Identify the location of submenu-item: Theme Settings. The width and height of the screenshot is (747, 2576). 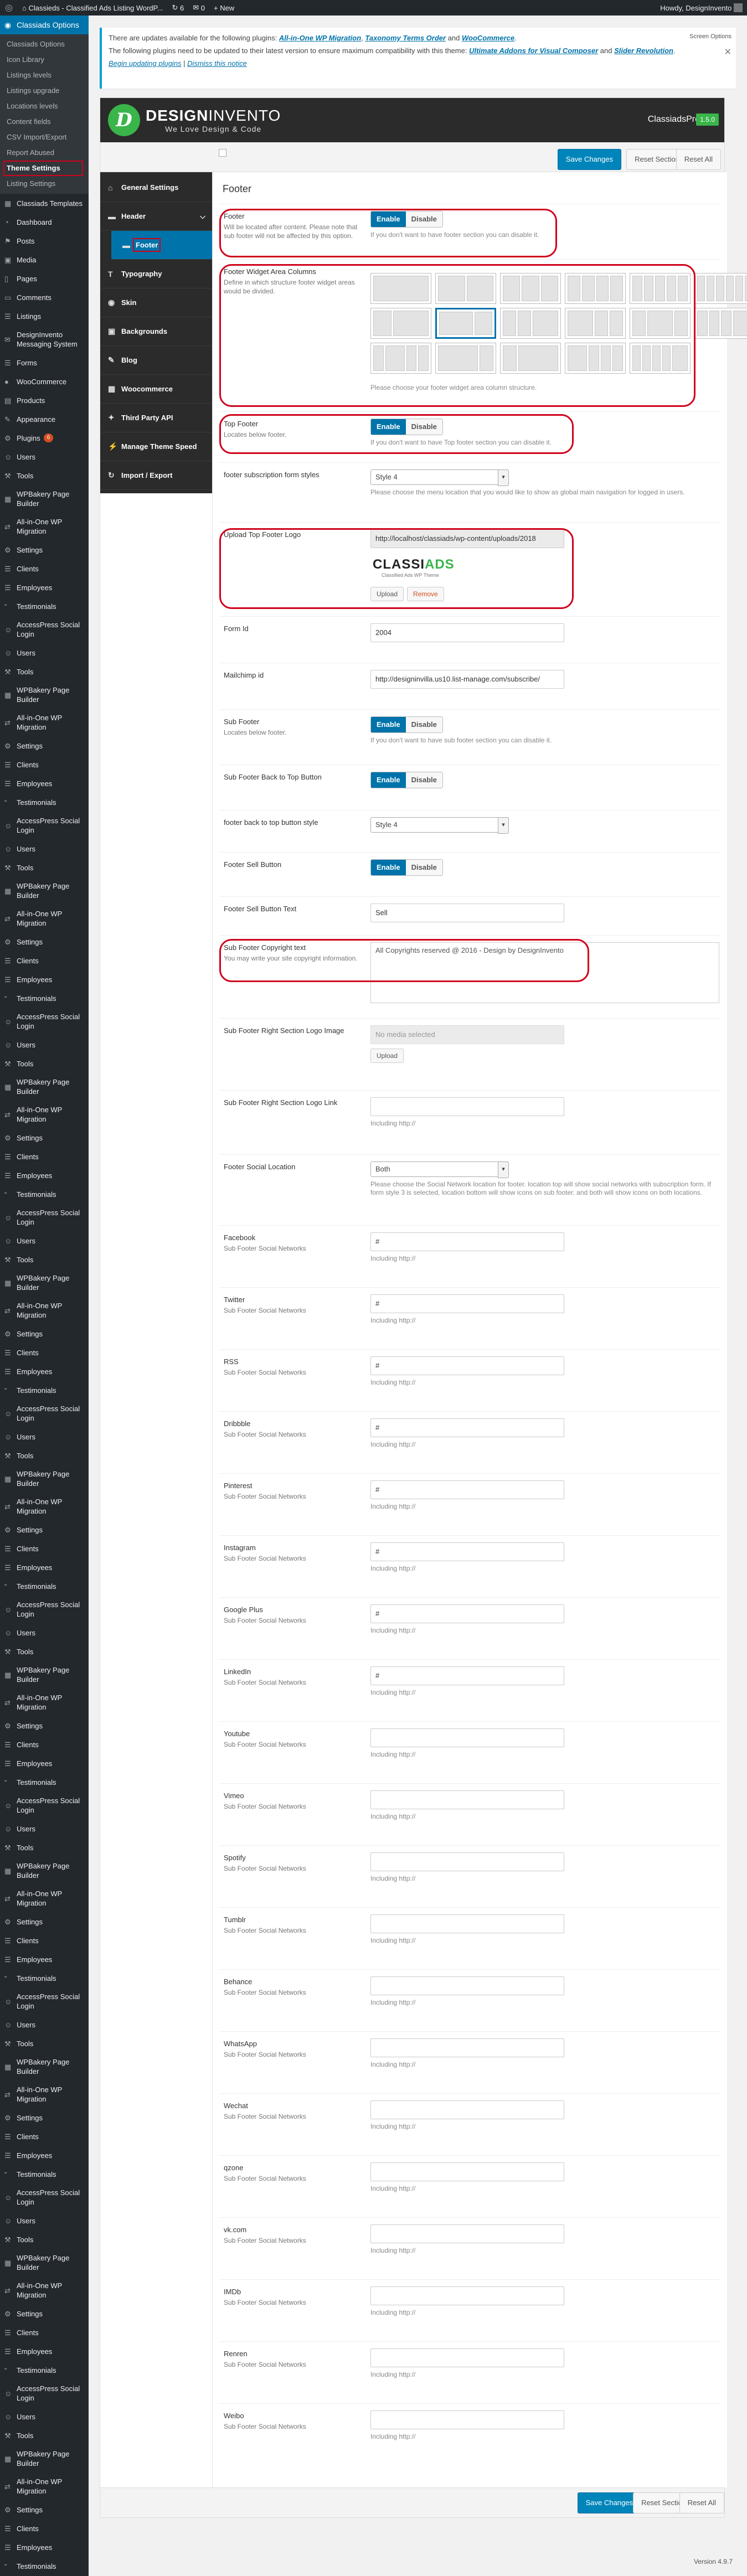
(43, 168).